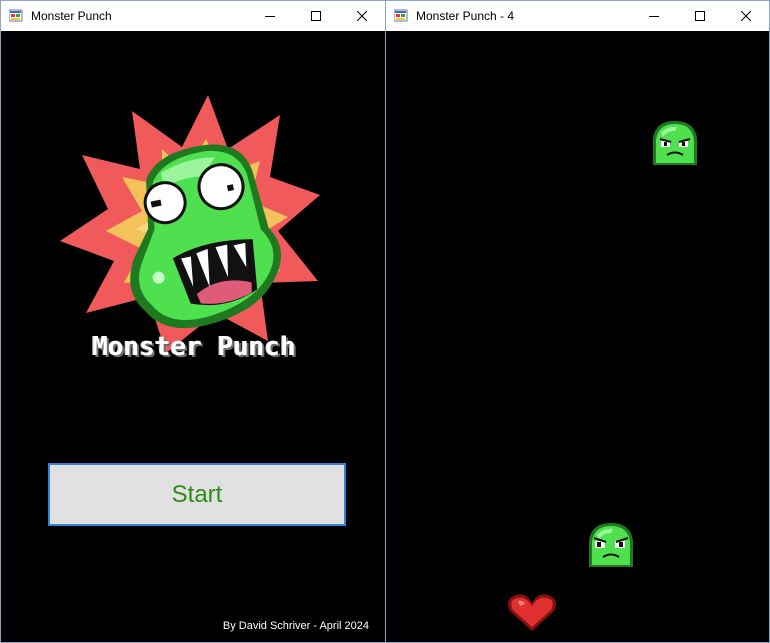 Image resolution: width=770 pixels, height=643 pixels. Describe the element at coordinates (197, 494) in the screenshot. I see `start-button: Start` at that location.